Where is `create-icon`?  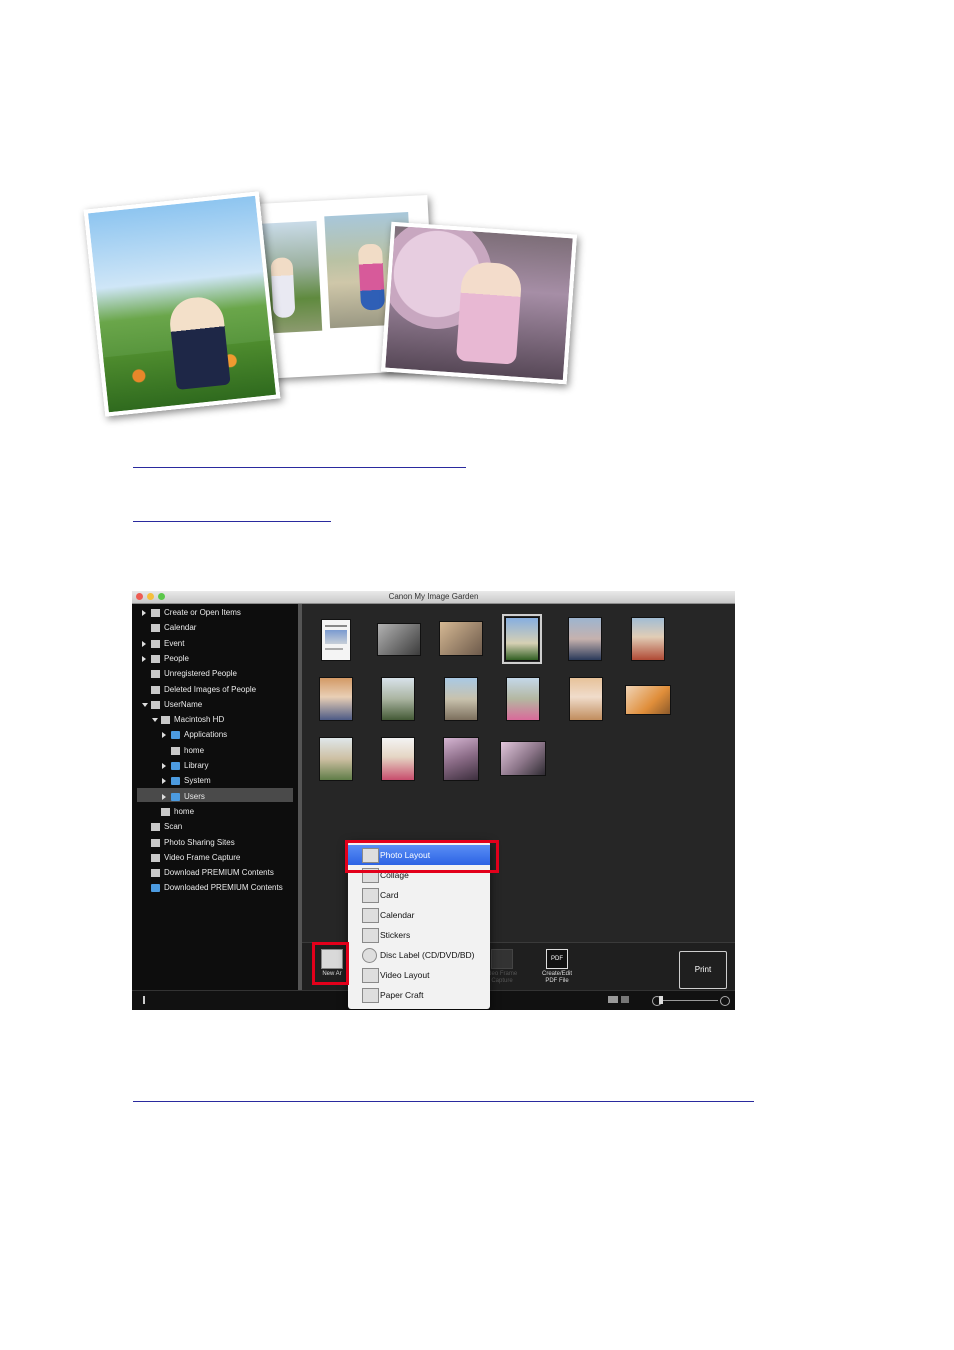
create-icon is located at coordinates (155, 613).